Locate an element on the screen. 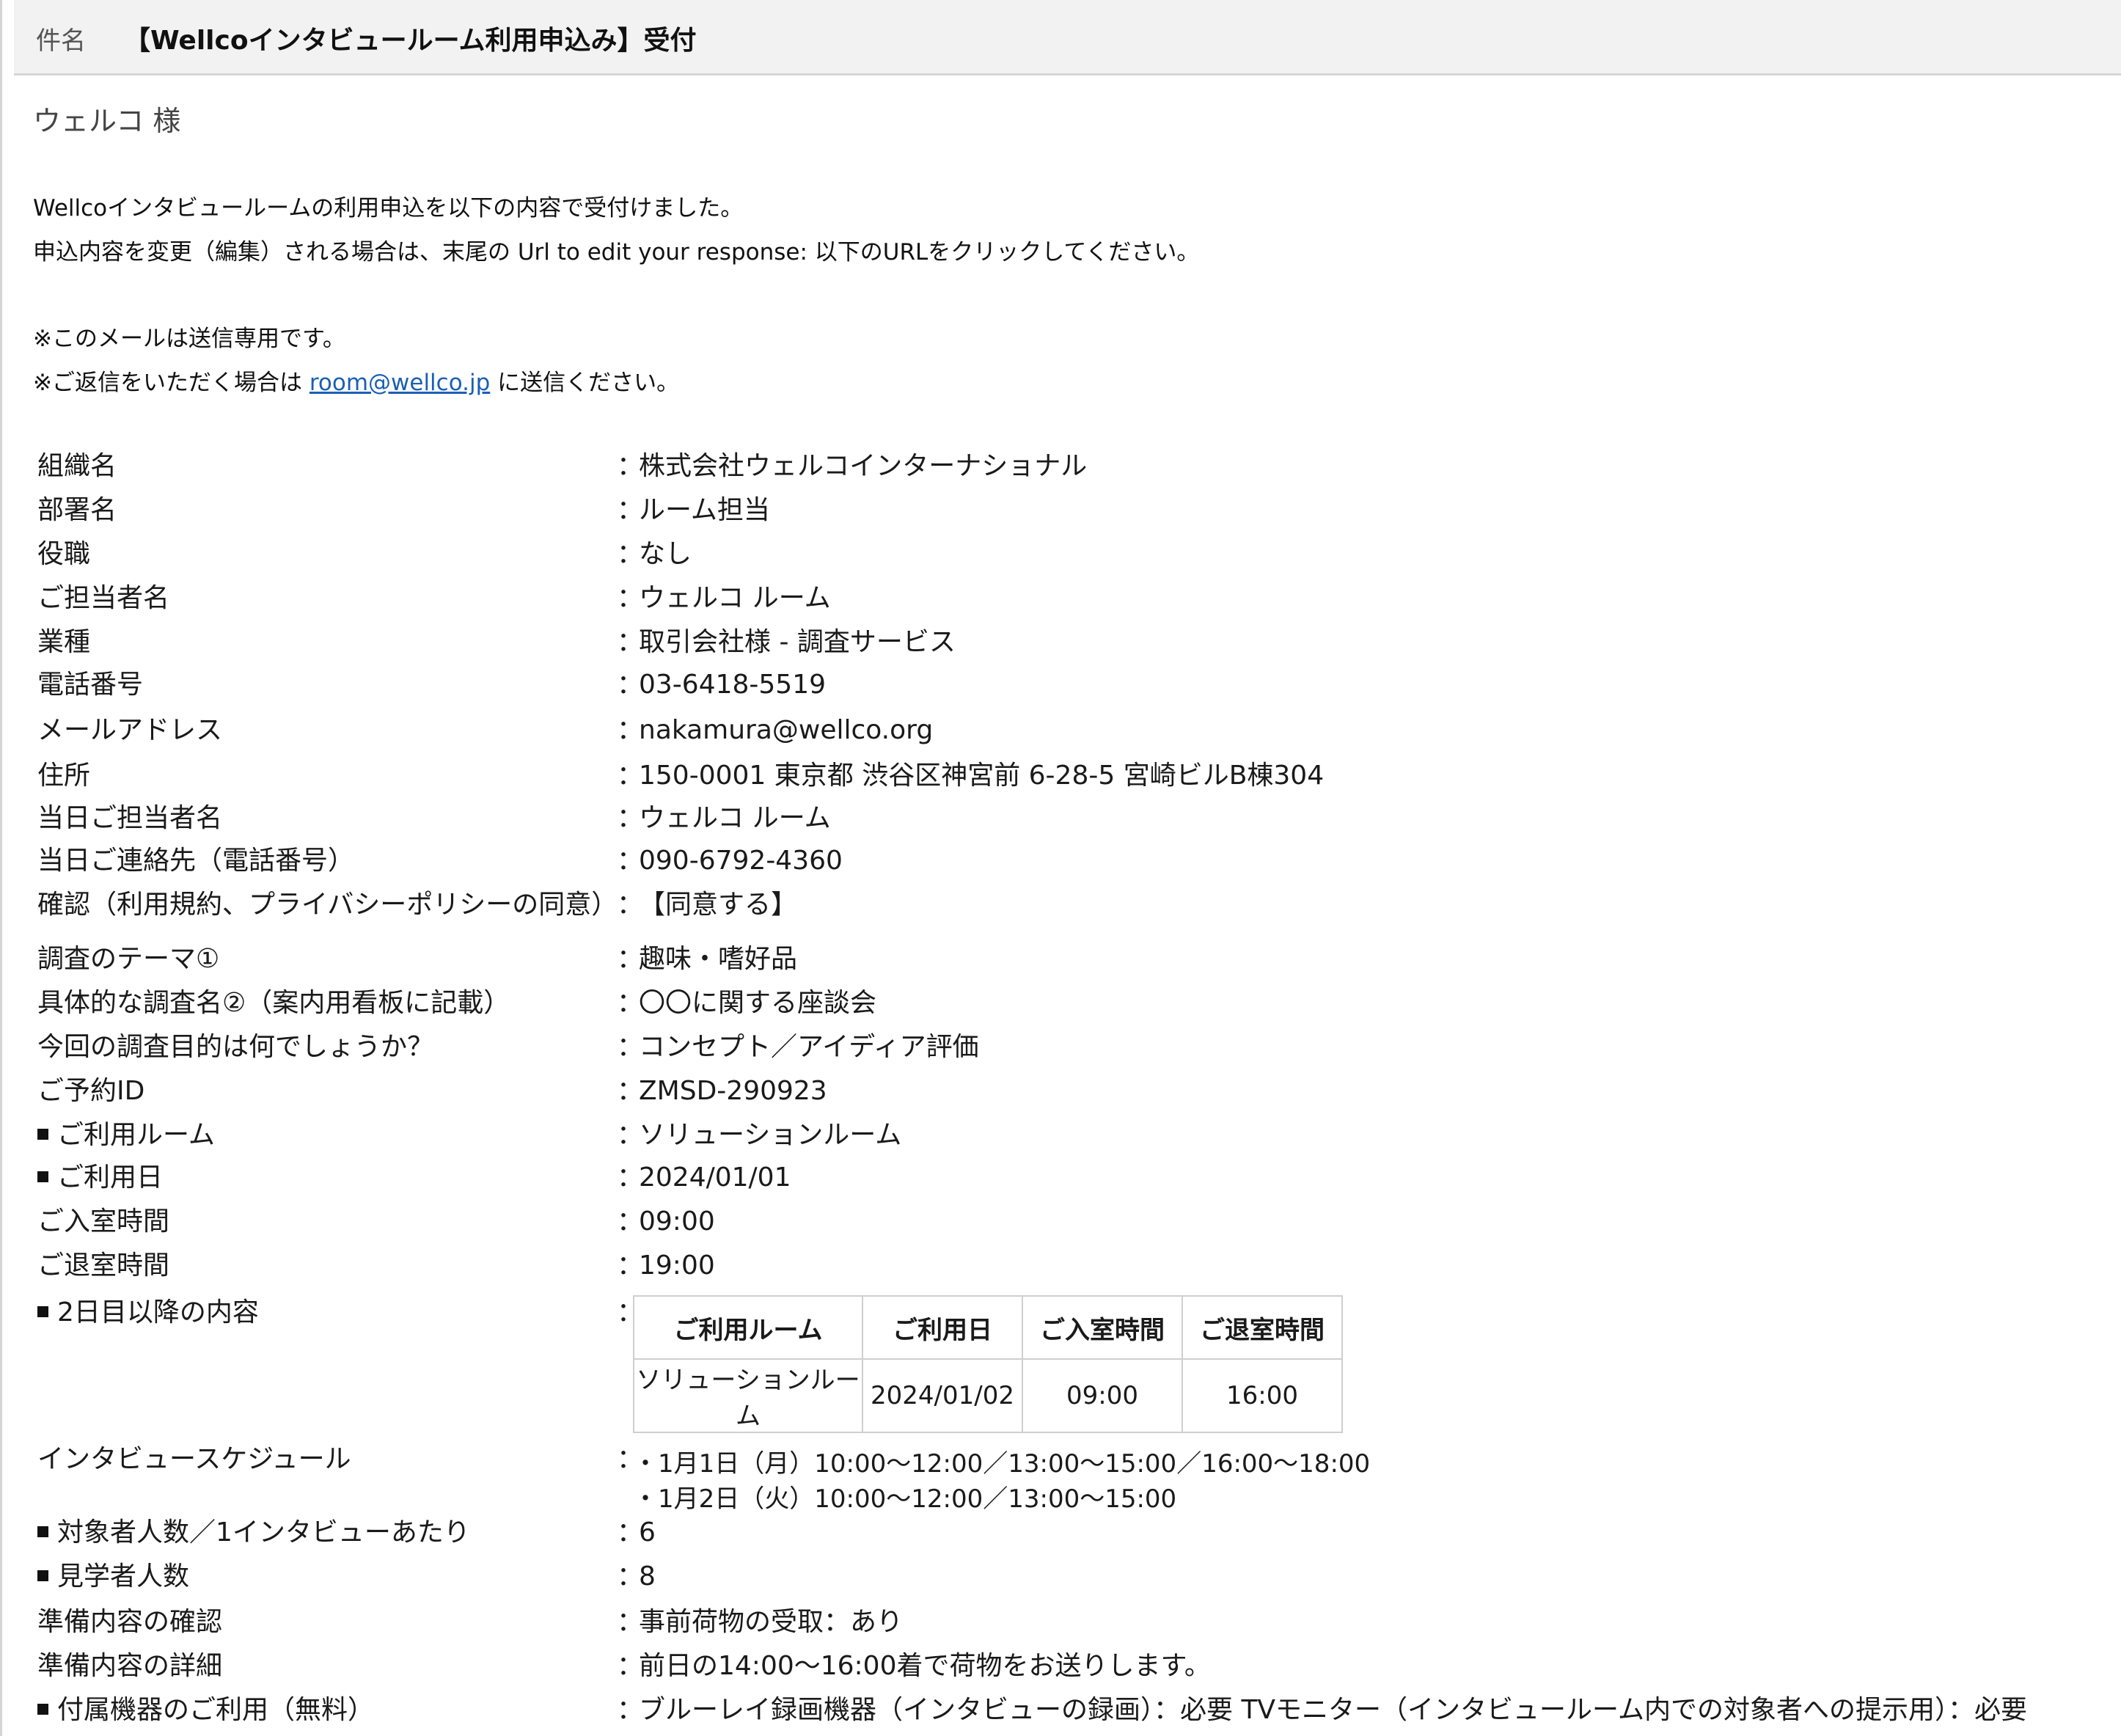 This screenshot has height=1736, width=2121. field-label: 2日目以降の内容 is located at coordinates (148, 1312).